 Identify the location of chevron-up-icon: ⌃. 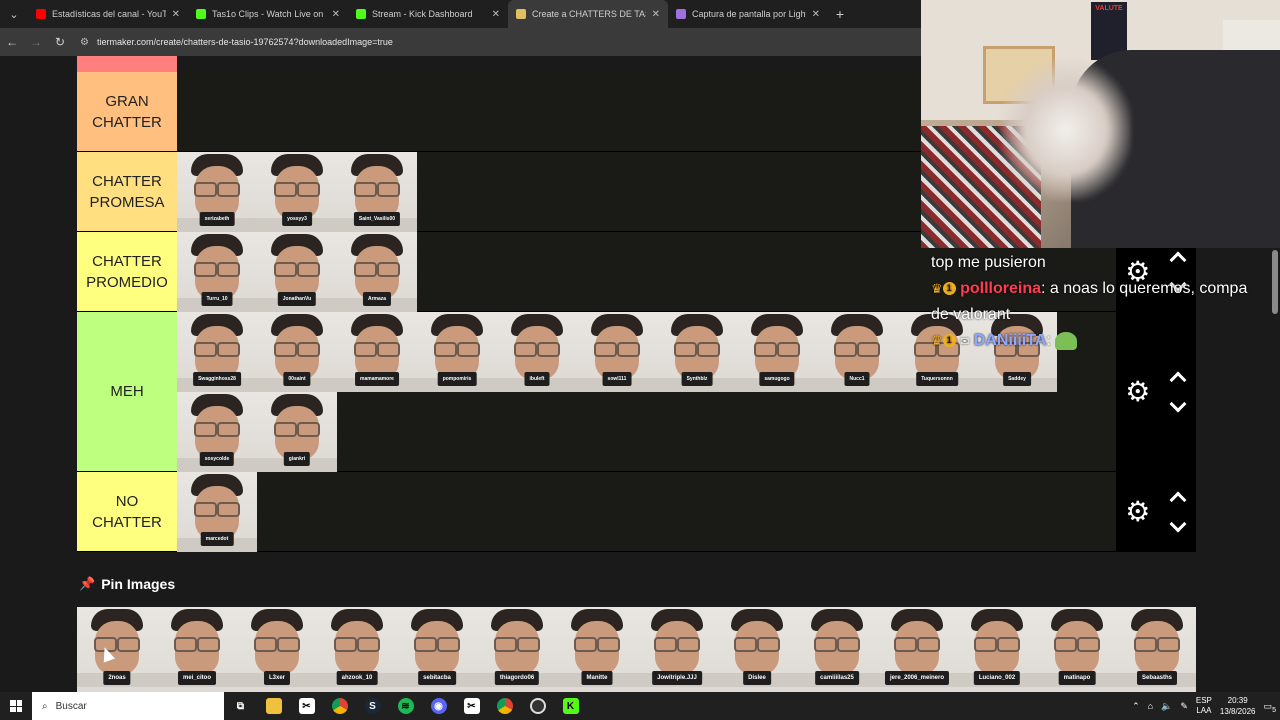
(1136, 706).